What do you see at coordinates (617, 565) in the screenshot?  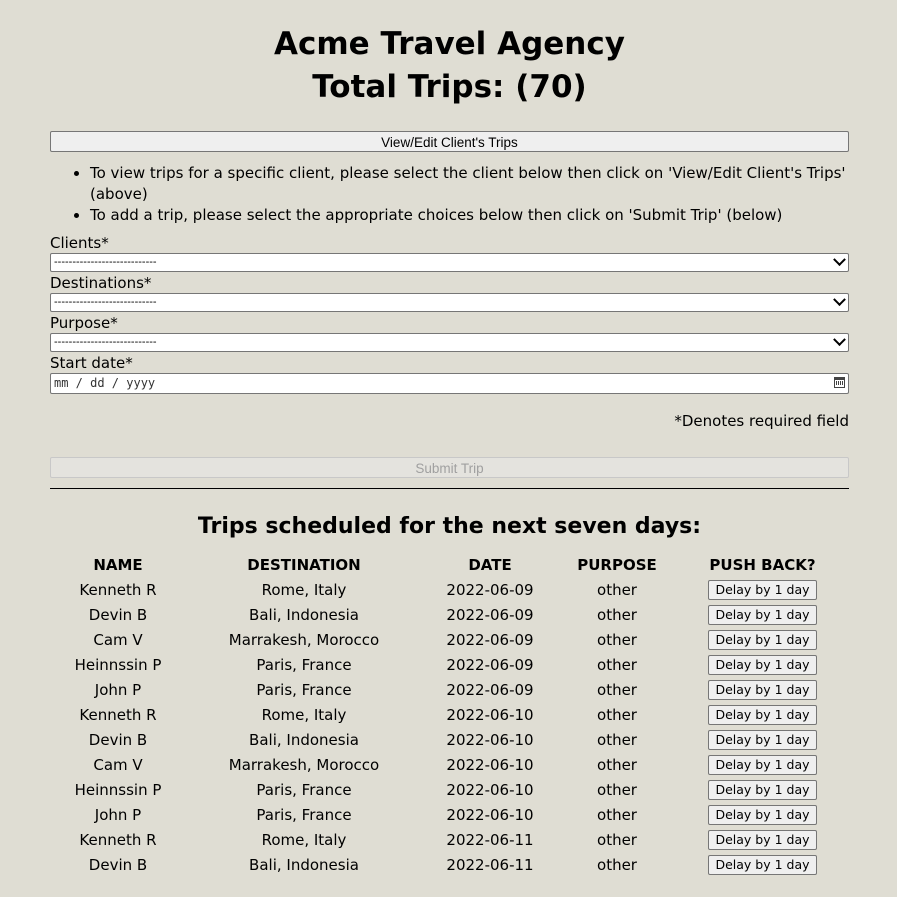 I see `column-header-purpose: PURPOSE` at bounding box center [617, 565].